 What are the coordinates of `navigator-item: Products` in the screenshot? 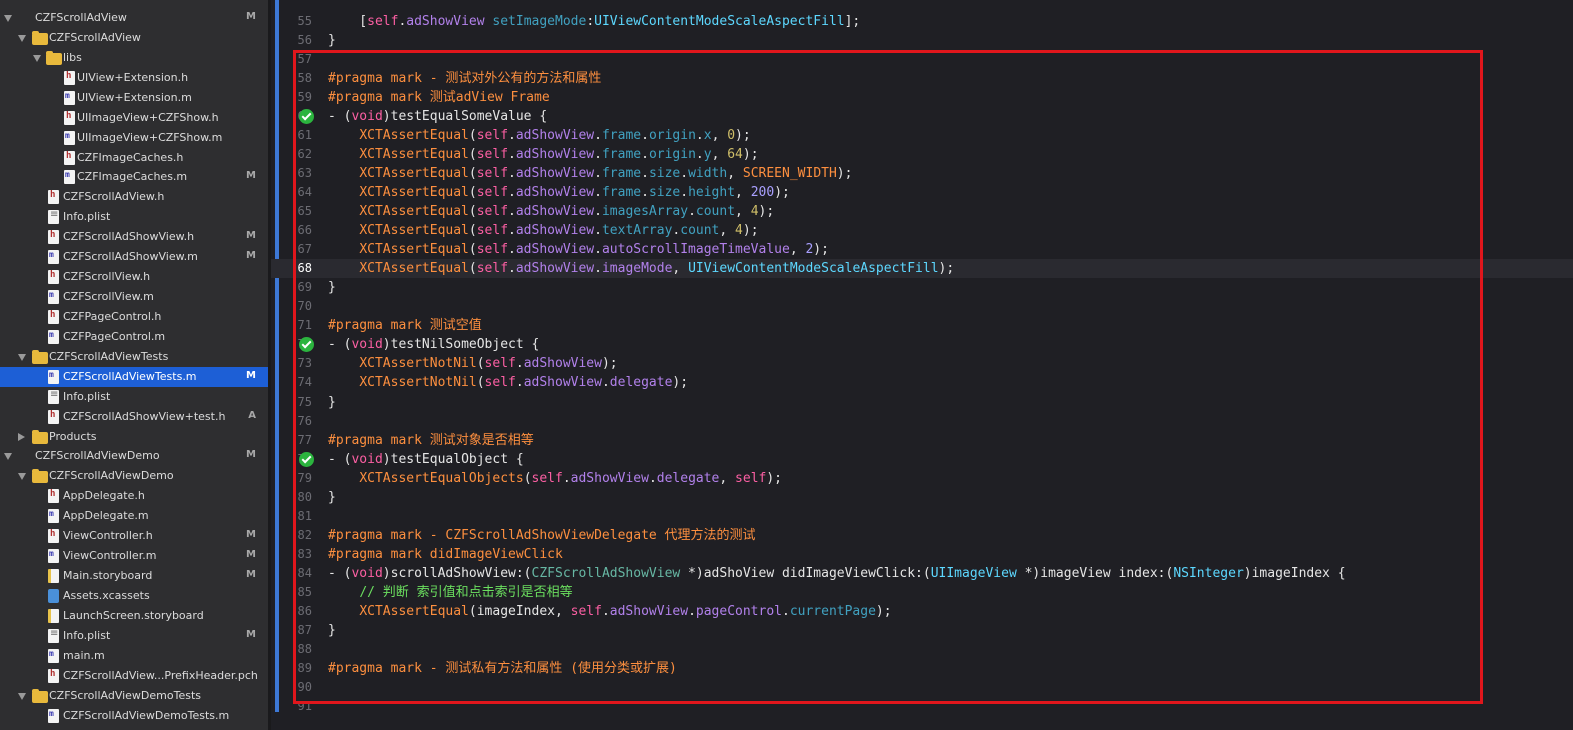 It's located at (134, 437).